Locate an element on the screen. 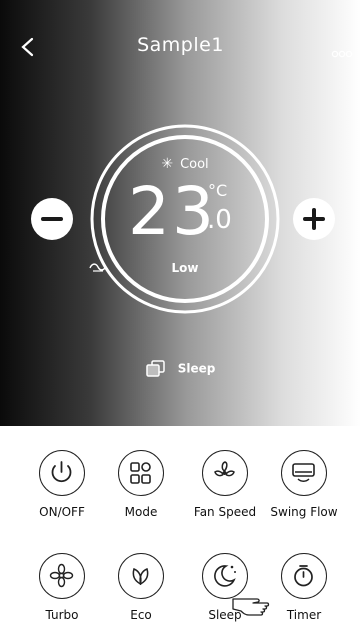  eco-label-text: Eco is located at coordinates (141, 615).